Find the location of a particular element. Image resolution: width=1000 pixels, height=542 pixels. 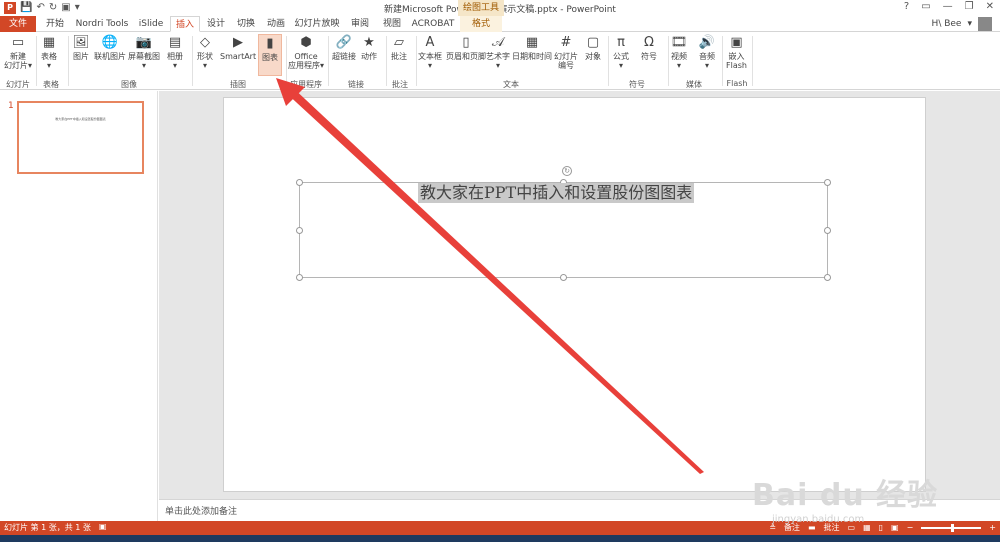

ribbon-button-label: 幻灯片 编号 is located at coordinates (566, 61).